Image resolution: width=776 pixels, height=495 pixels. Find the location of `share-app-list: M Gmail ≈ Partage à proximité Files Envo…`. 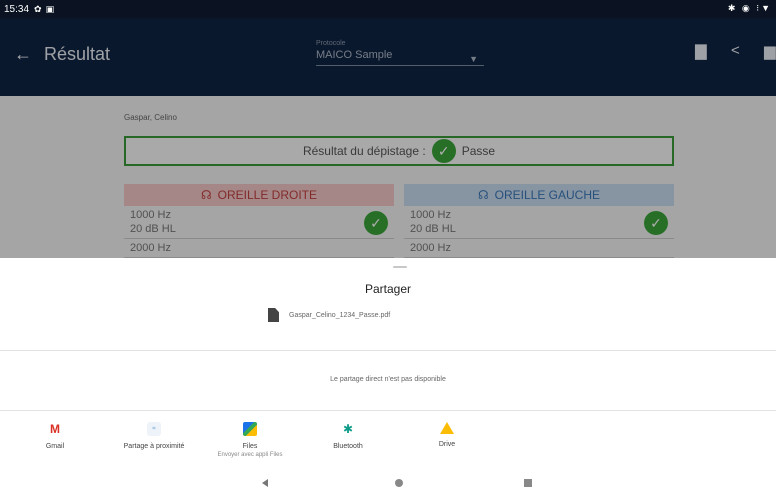

share-app-list: M Gmail ≈ Partage à proximité Files Envo… is located at coordinates (388, 445).